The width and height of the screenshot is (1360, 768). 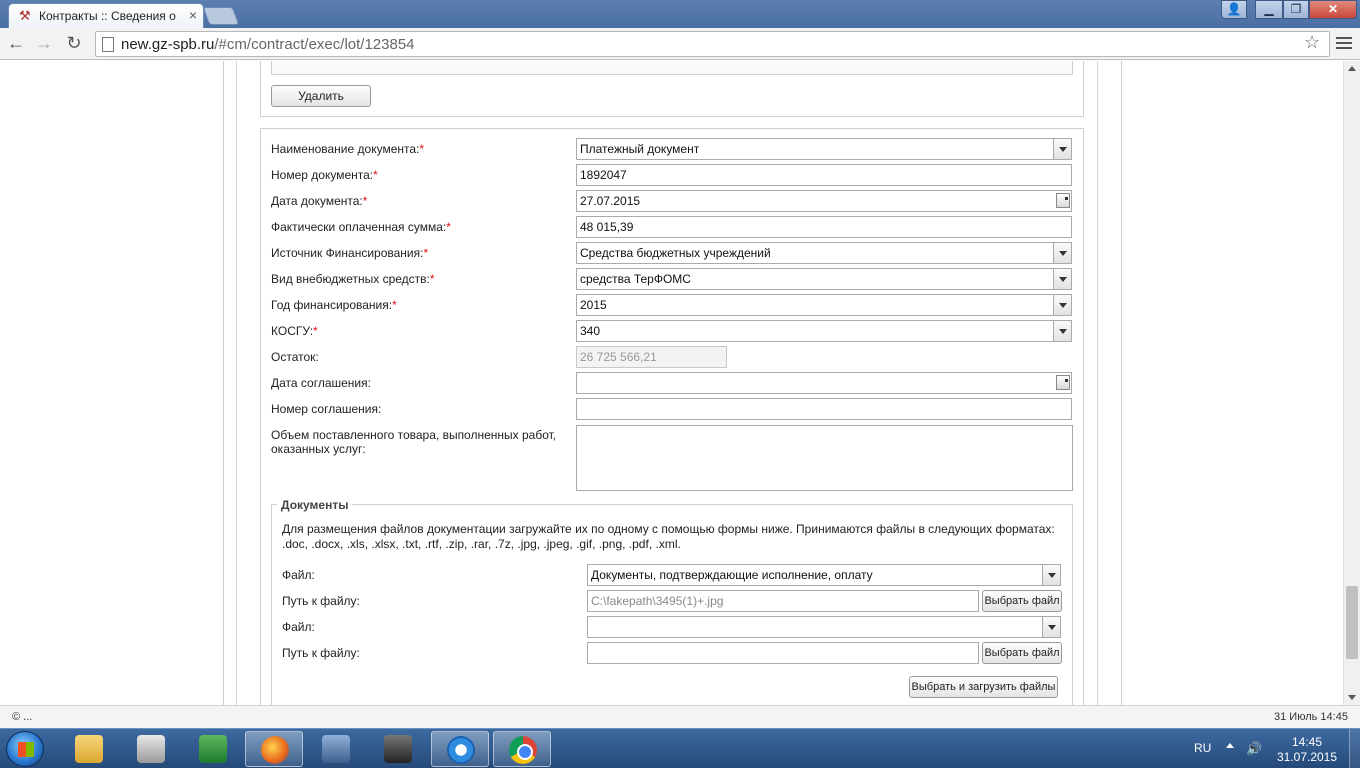 What do you see at coordinates (1307, 757) in the screenshot?
I see `clock-date: 31.07.2015` at bounding box center [1307, 757].